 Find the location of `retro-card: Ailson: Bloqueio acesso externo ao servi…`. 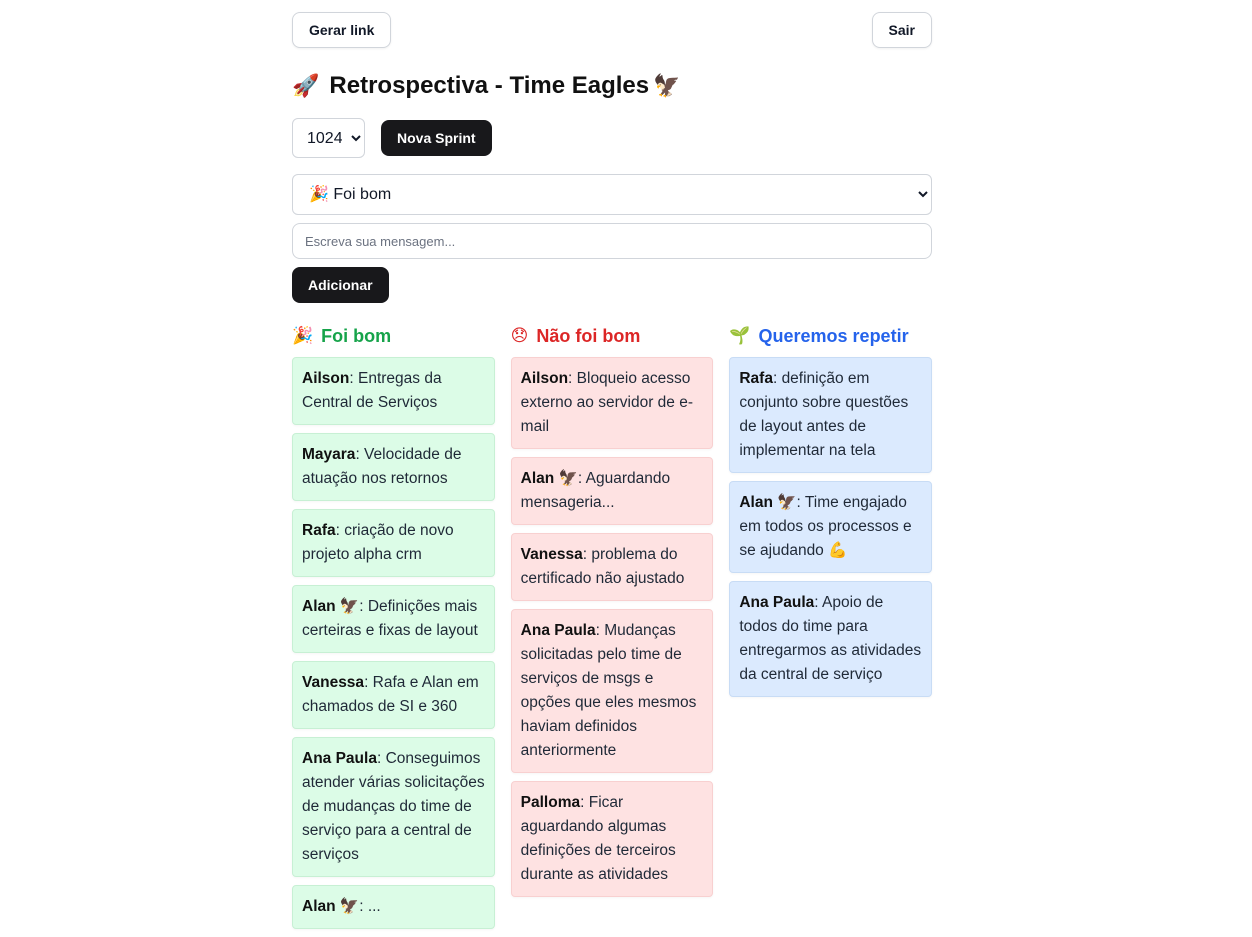

retro-card: Ailson: Bloqueio acesso externo ao servi… is located at coordinates (612, 403).